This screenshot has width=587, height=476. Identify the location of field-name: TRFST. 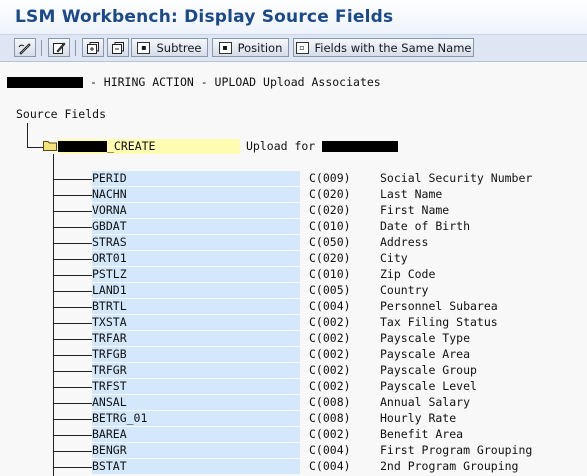
(196, 386).